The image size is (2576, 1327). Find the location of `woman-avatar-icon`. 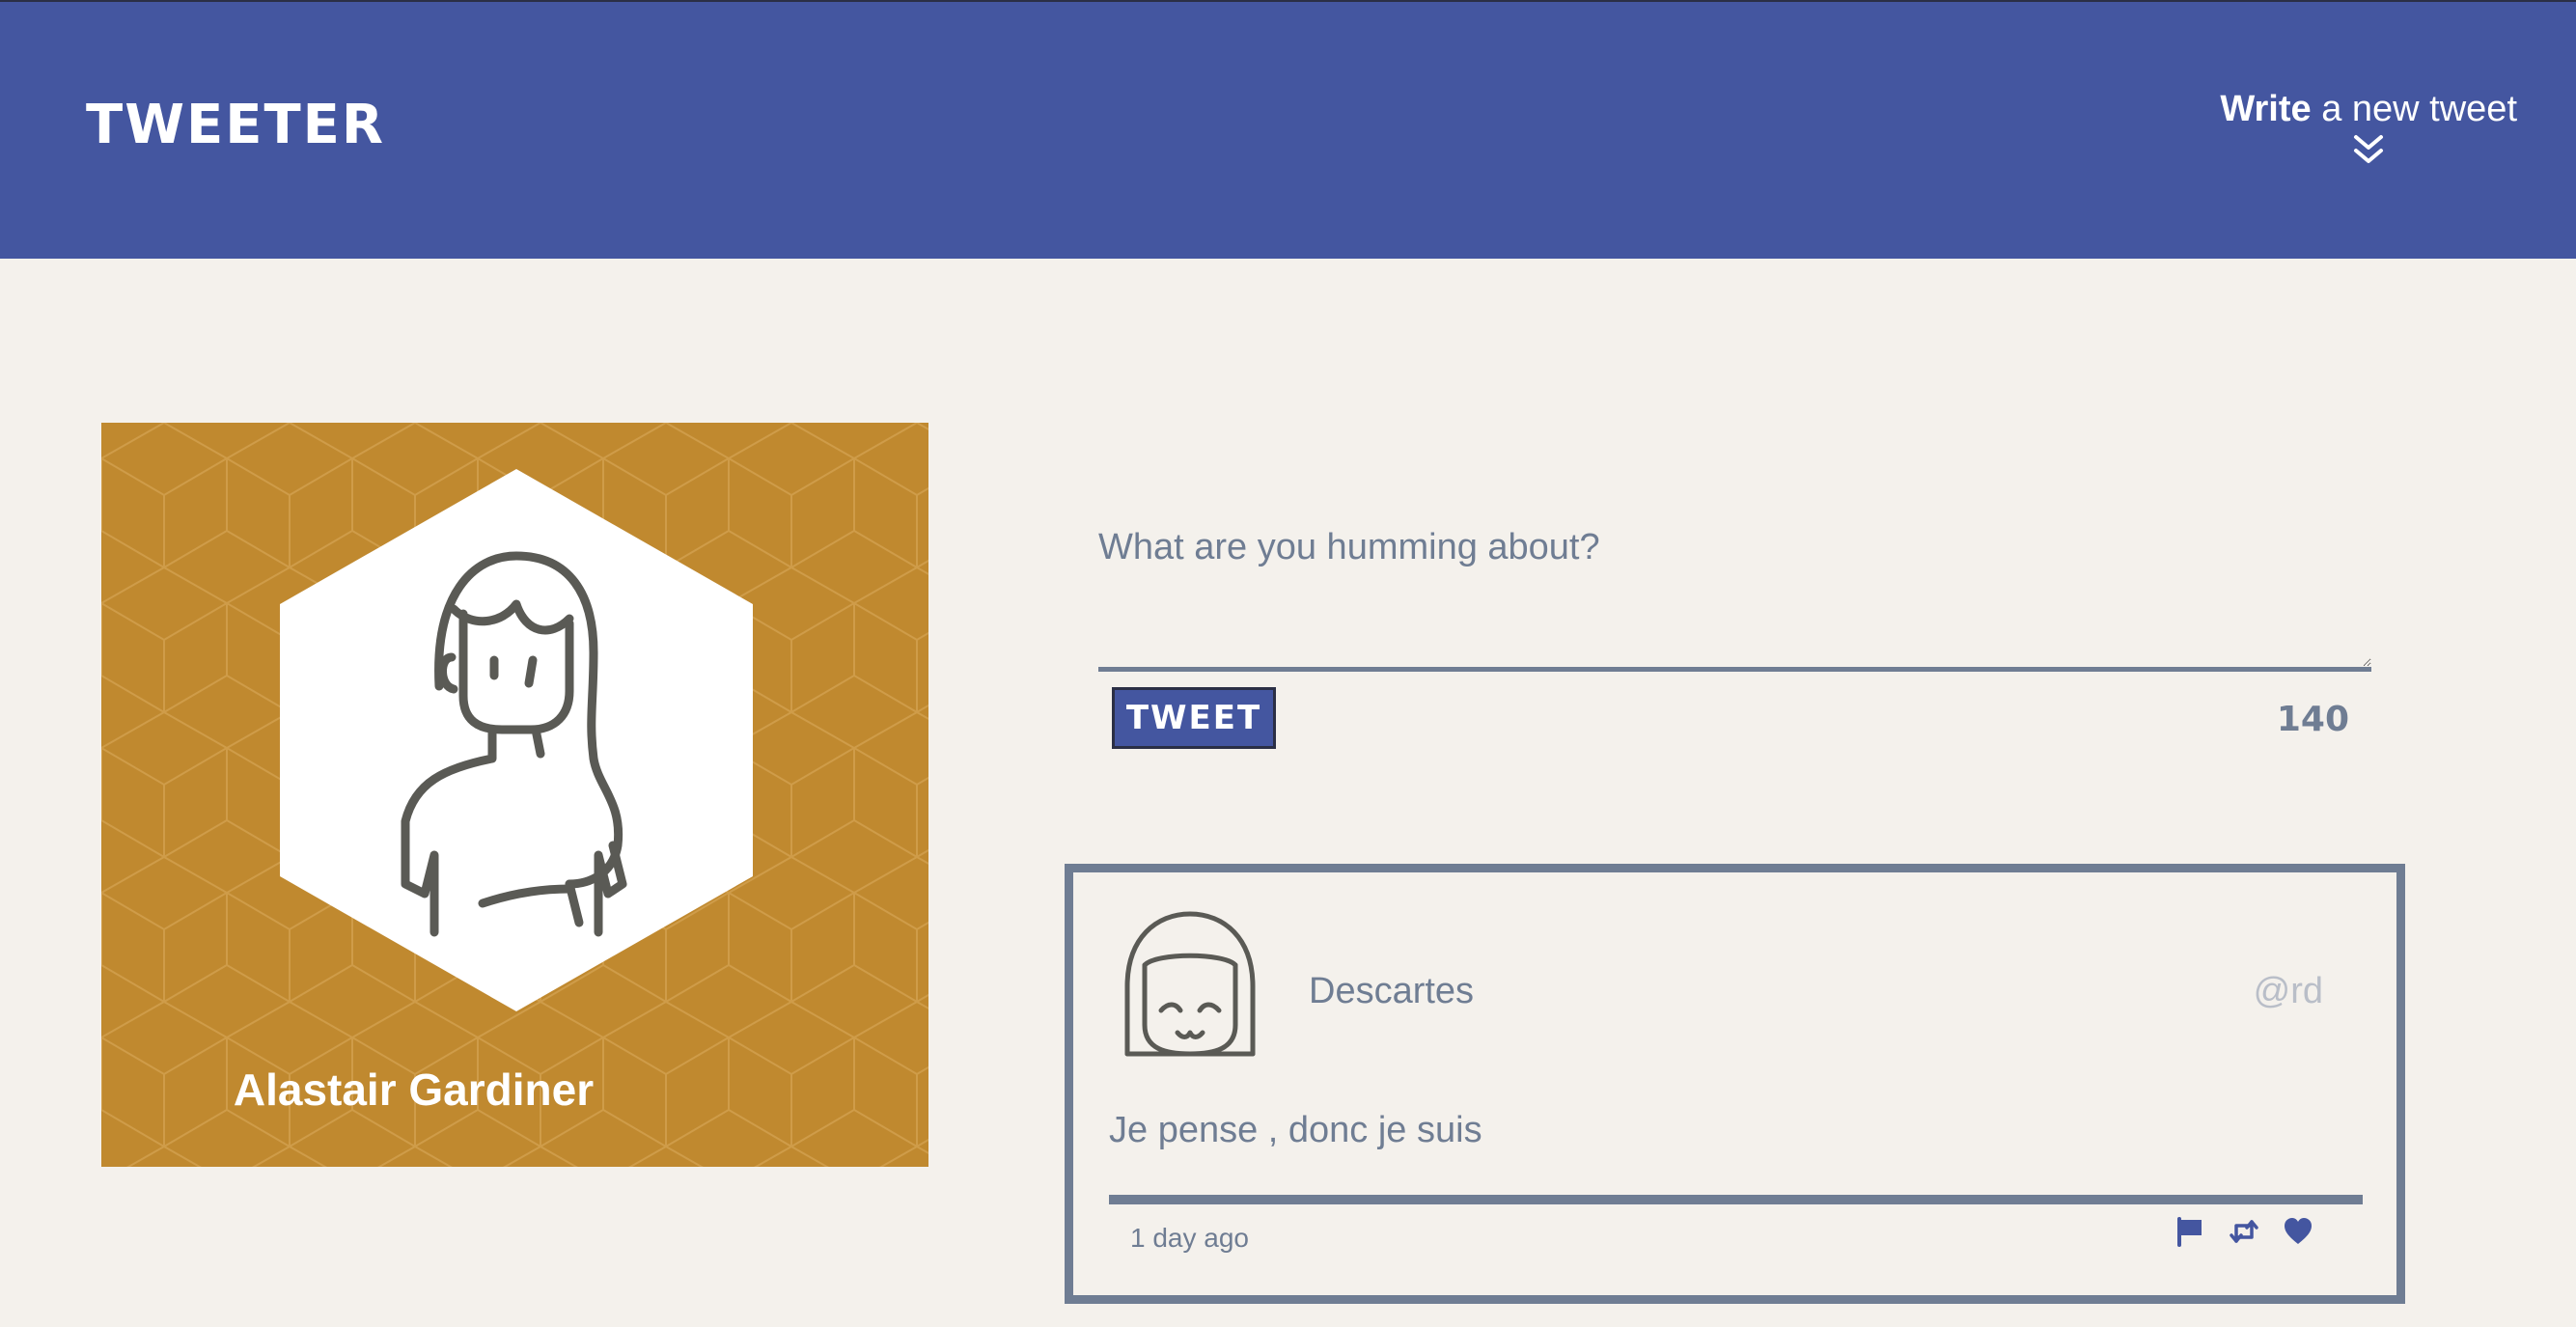

woman-avatar-icon is located at coordinates (516, 740).